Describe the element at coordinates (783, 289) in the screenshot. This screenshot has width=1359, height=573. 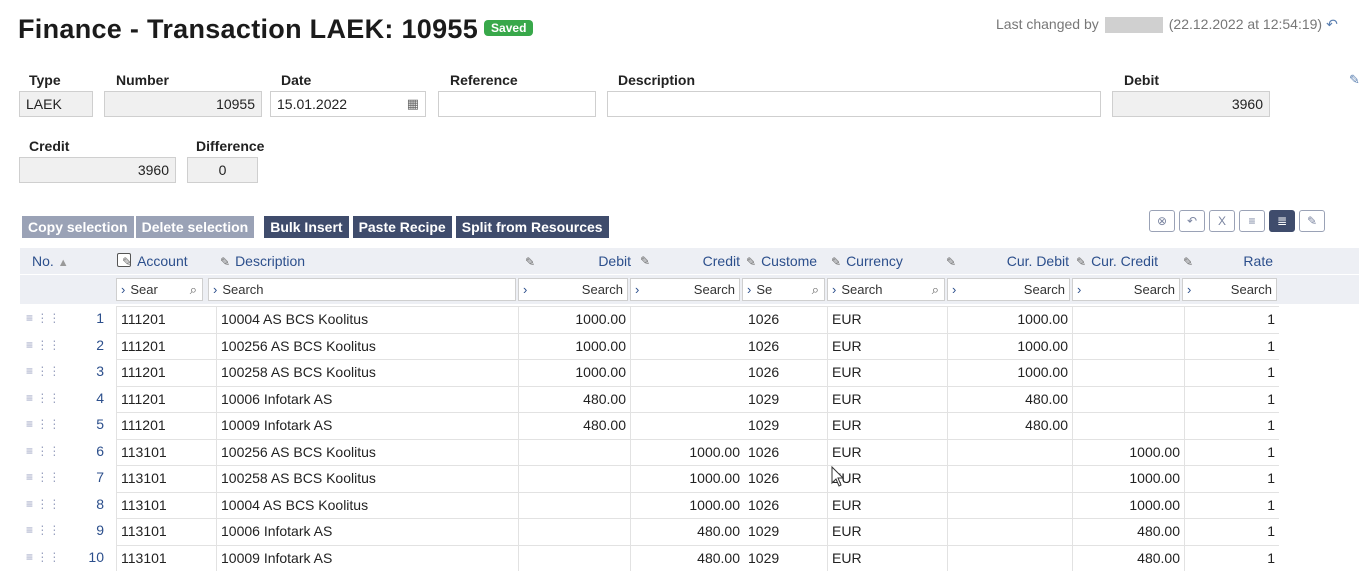
I see `customer-search-input: › Se ⌕` at that location.